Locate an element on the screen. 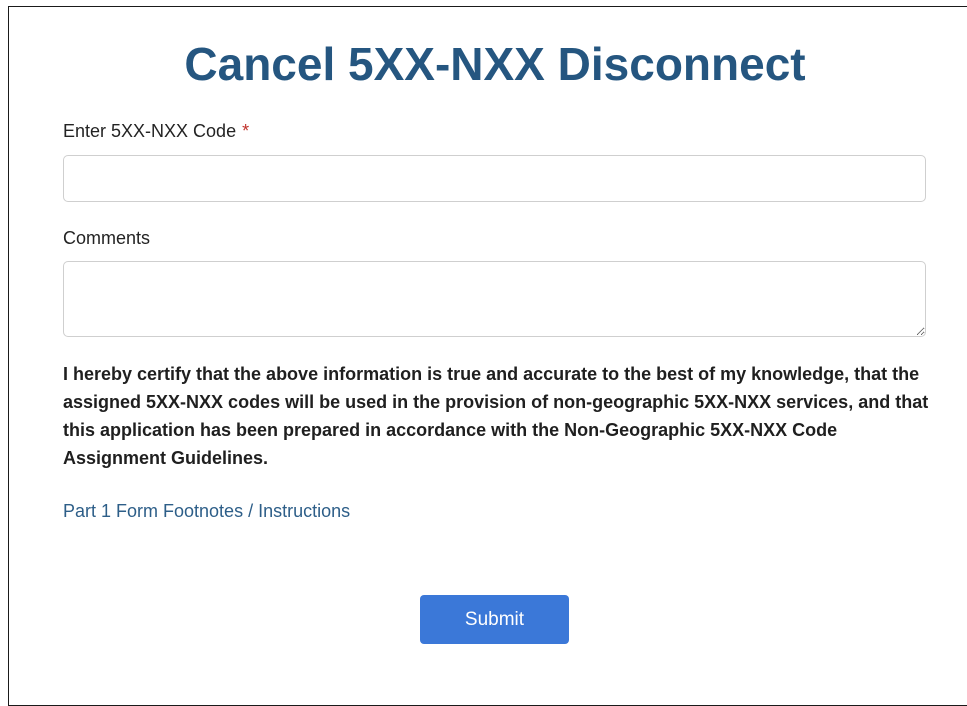 The height and width of the screenshot is (706, 967). code-field-label: Enter 5XX-NXX Code * is located at coordinates (156, 131).